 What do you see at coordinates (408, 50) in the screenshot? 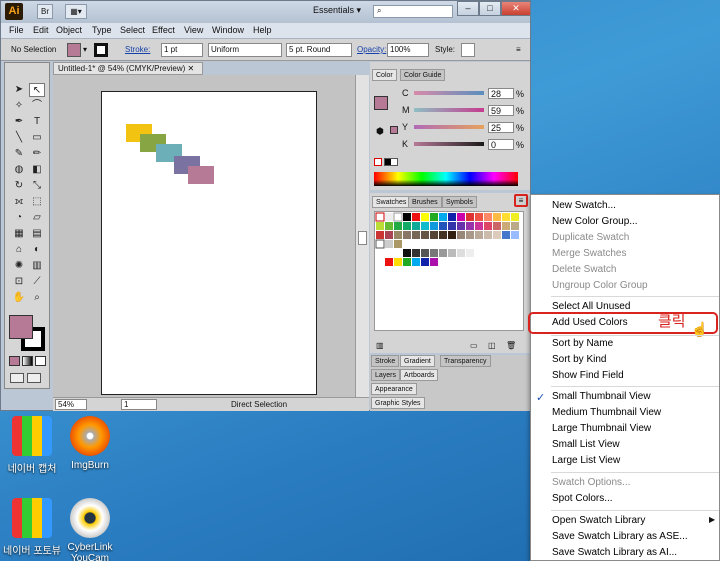
I see `opacity-field: 100%` at bounding box center [408, 50].